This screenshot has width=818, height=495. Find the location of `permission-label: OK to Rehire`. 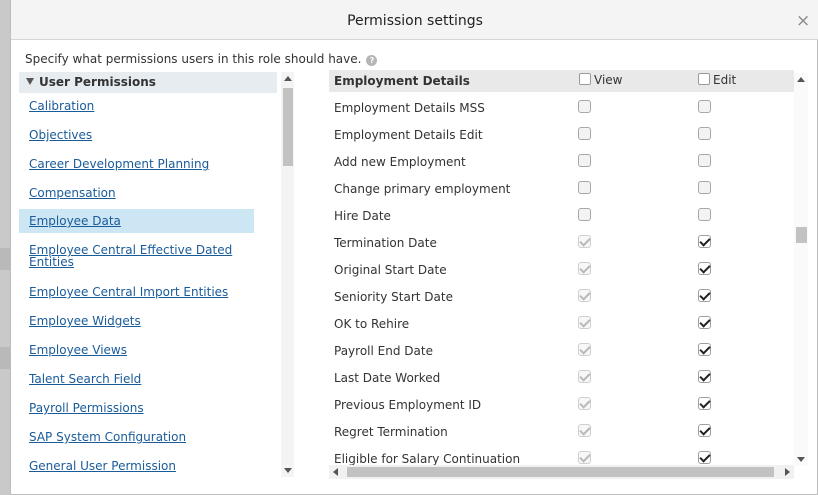

permission-label: OK to Rehire is located at coordinates (372, 324).